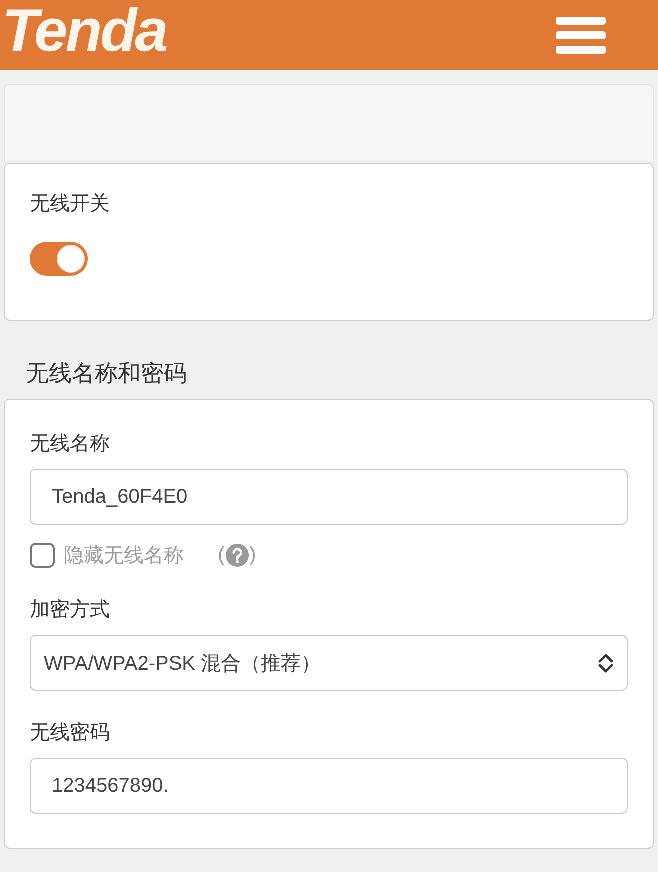 The width and height of the screenshot is (658, 872). Describe the element at coordinates (70, 610) in the screenshot. I see `field-label: 加密方式` at that location.